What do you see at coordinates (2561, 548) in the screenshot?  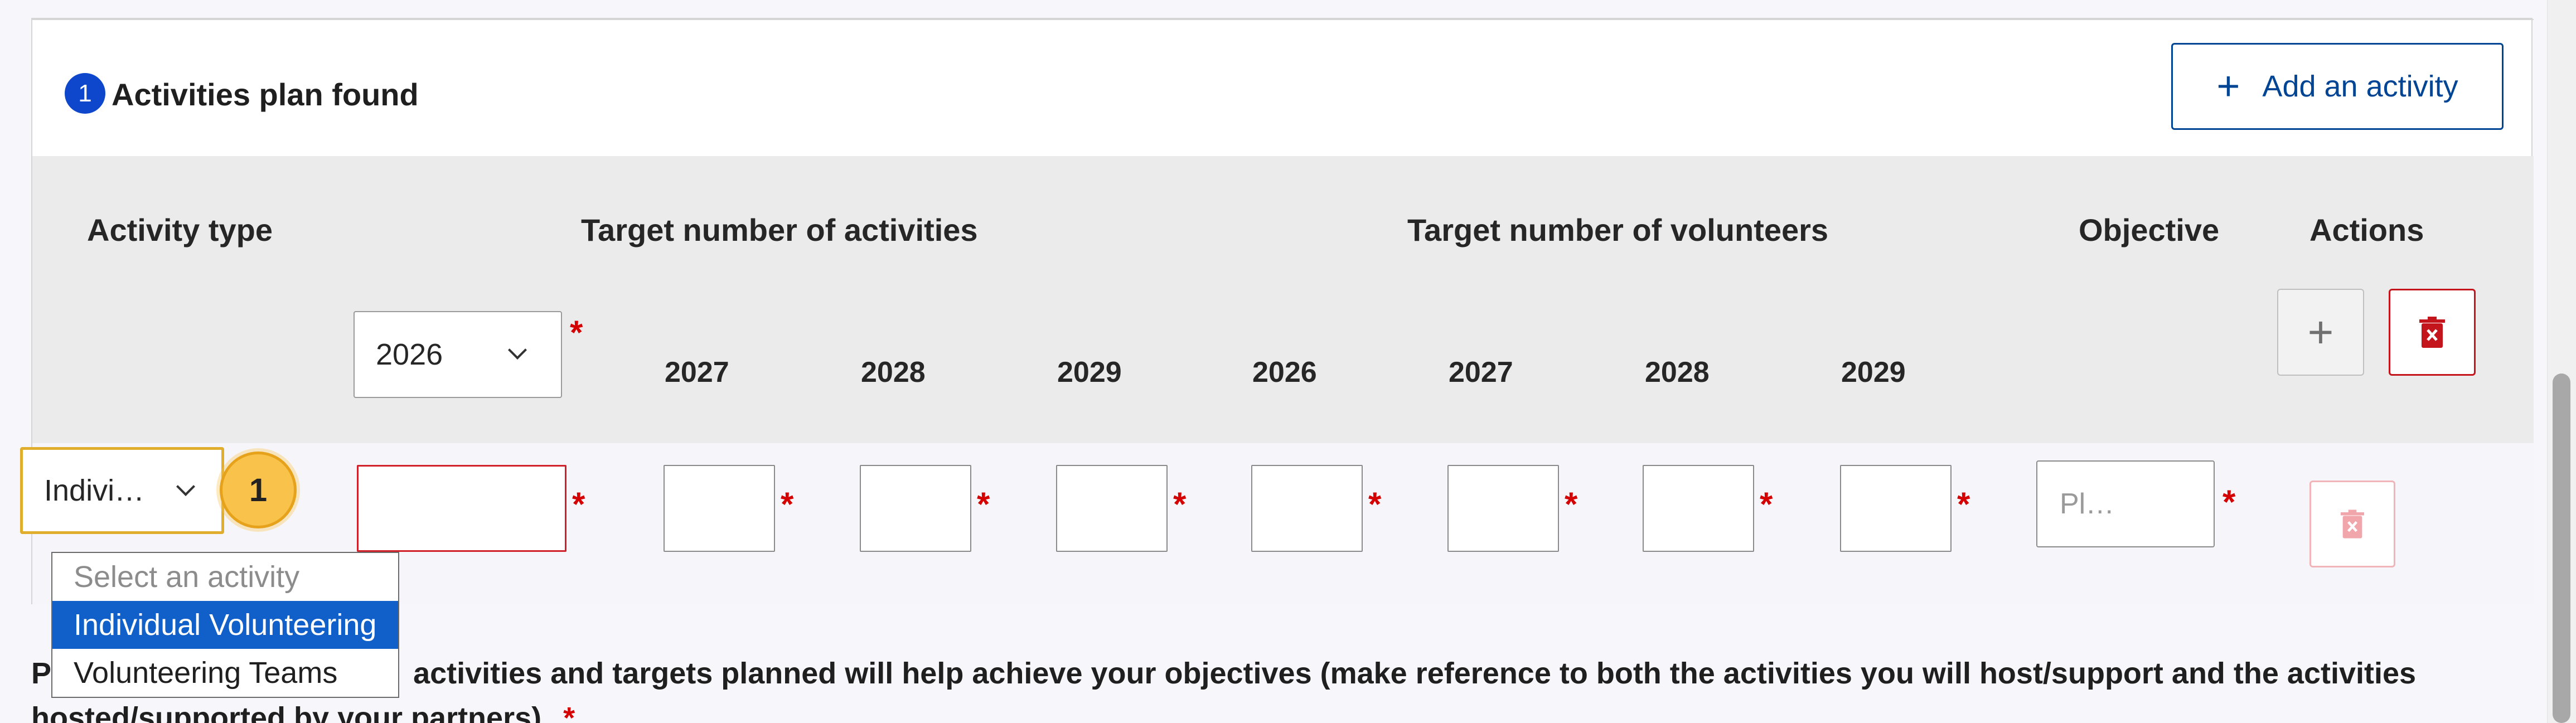 I see `scrollbar-thumb` at bounding box center [2561, 548].